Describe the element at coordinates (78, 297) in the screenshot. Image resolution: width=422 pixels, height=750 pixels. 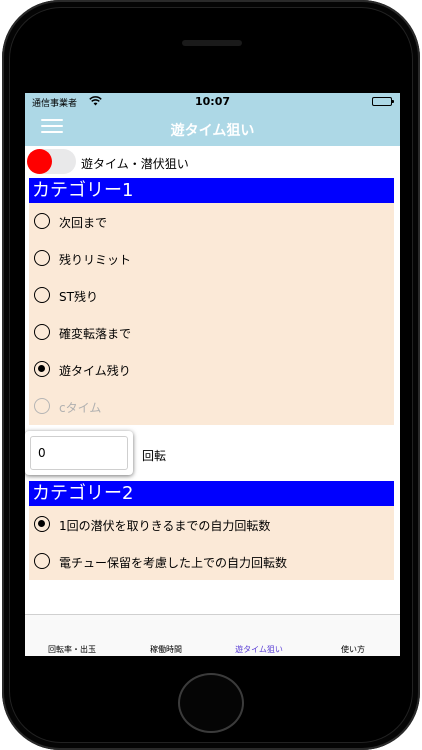
I see `radio-label: ST残り` at that location.